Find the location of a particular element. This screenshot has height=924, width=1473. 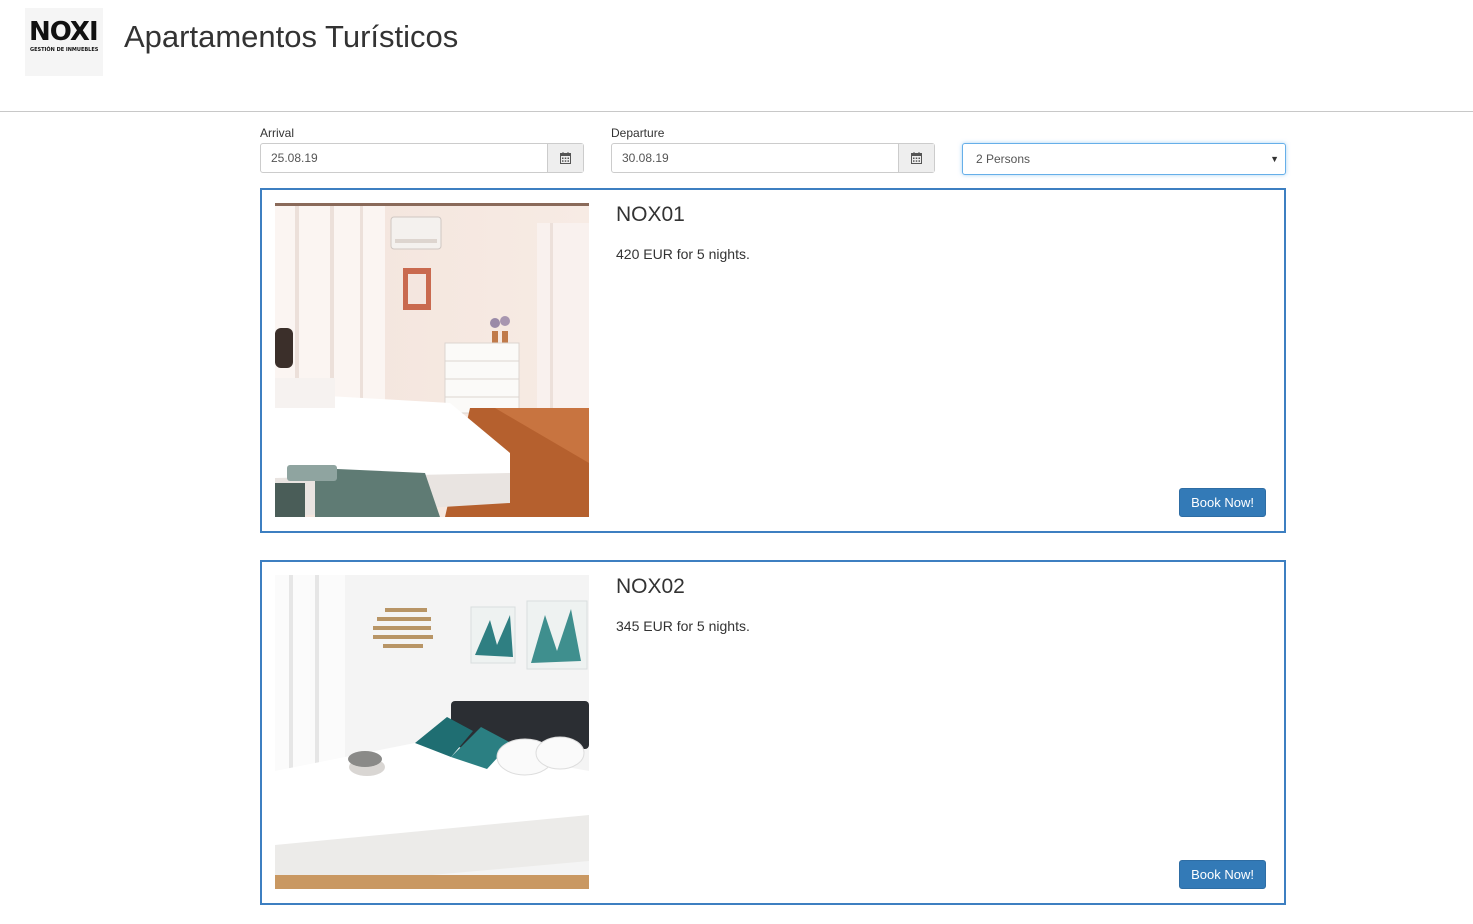

arrival-date-picker is located at coordinates (422, 158).